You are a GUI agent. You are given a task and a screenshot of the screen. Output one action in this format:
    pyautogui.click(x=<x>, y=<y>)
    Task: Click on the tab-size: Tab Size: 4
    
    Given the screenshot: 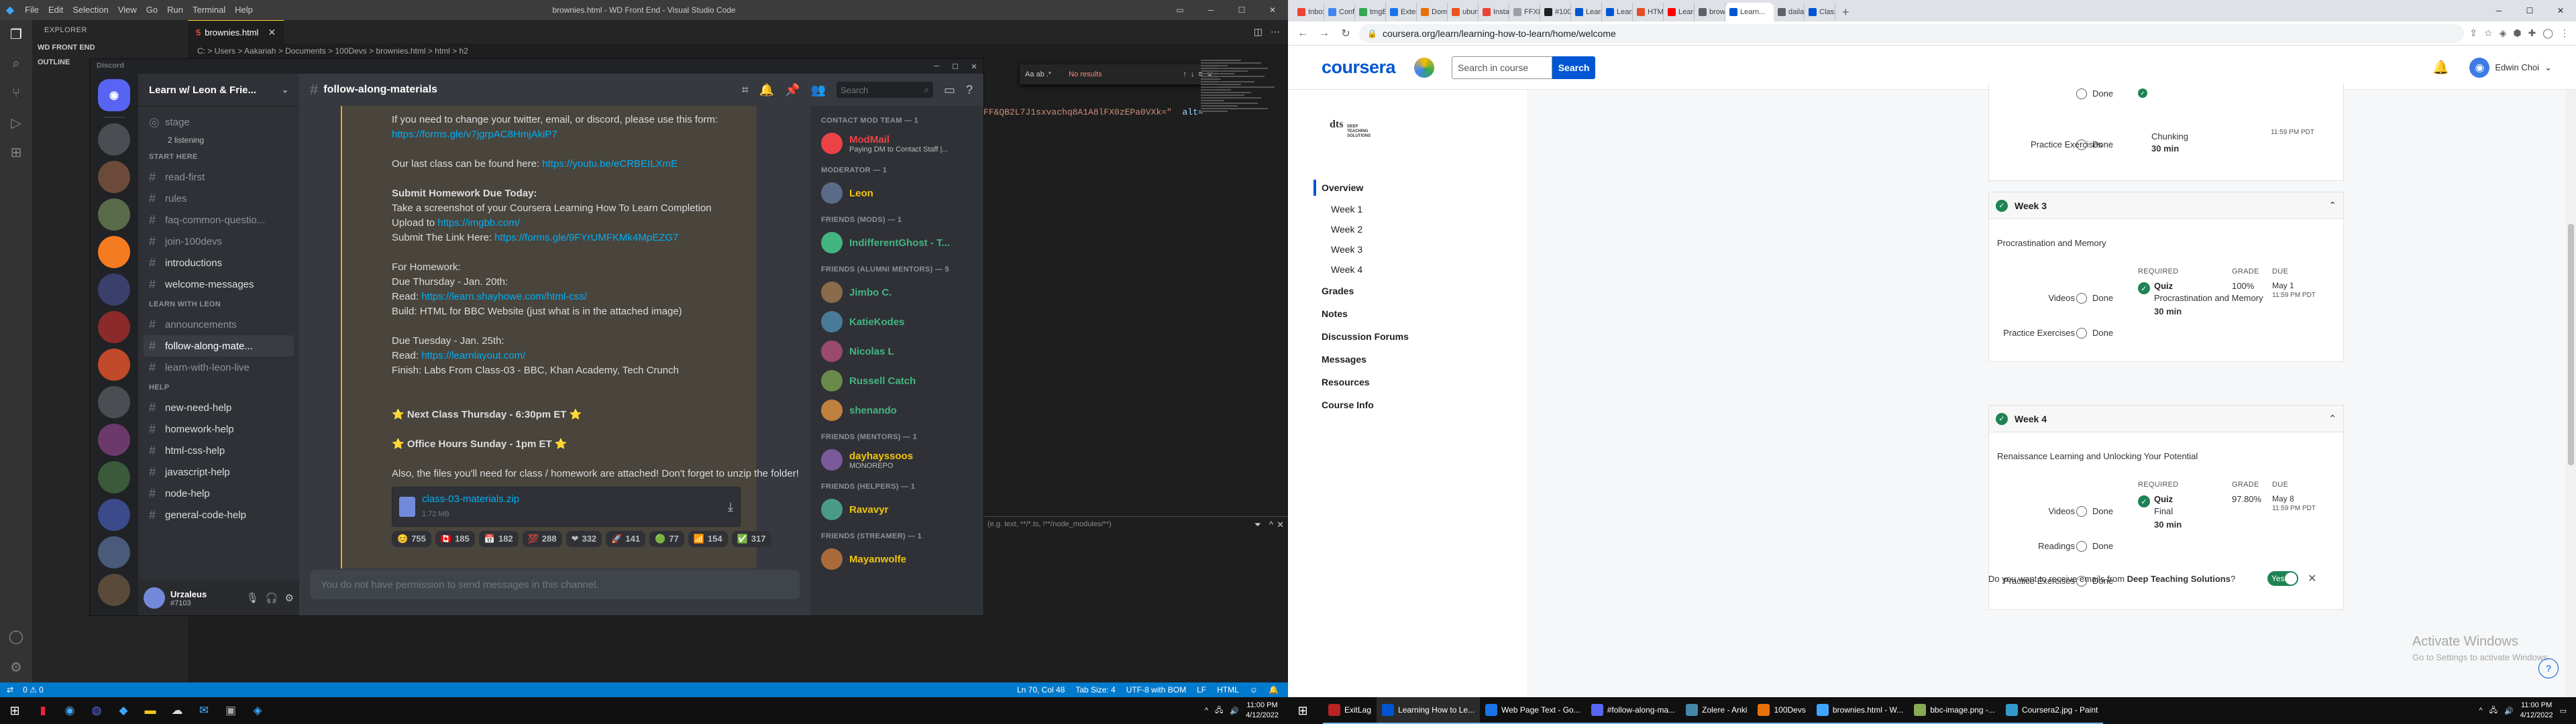 What is the action you would take?
    pyautogui.click(x=1095, y=690)
    